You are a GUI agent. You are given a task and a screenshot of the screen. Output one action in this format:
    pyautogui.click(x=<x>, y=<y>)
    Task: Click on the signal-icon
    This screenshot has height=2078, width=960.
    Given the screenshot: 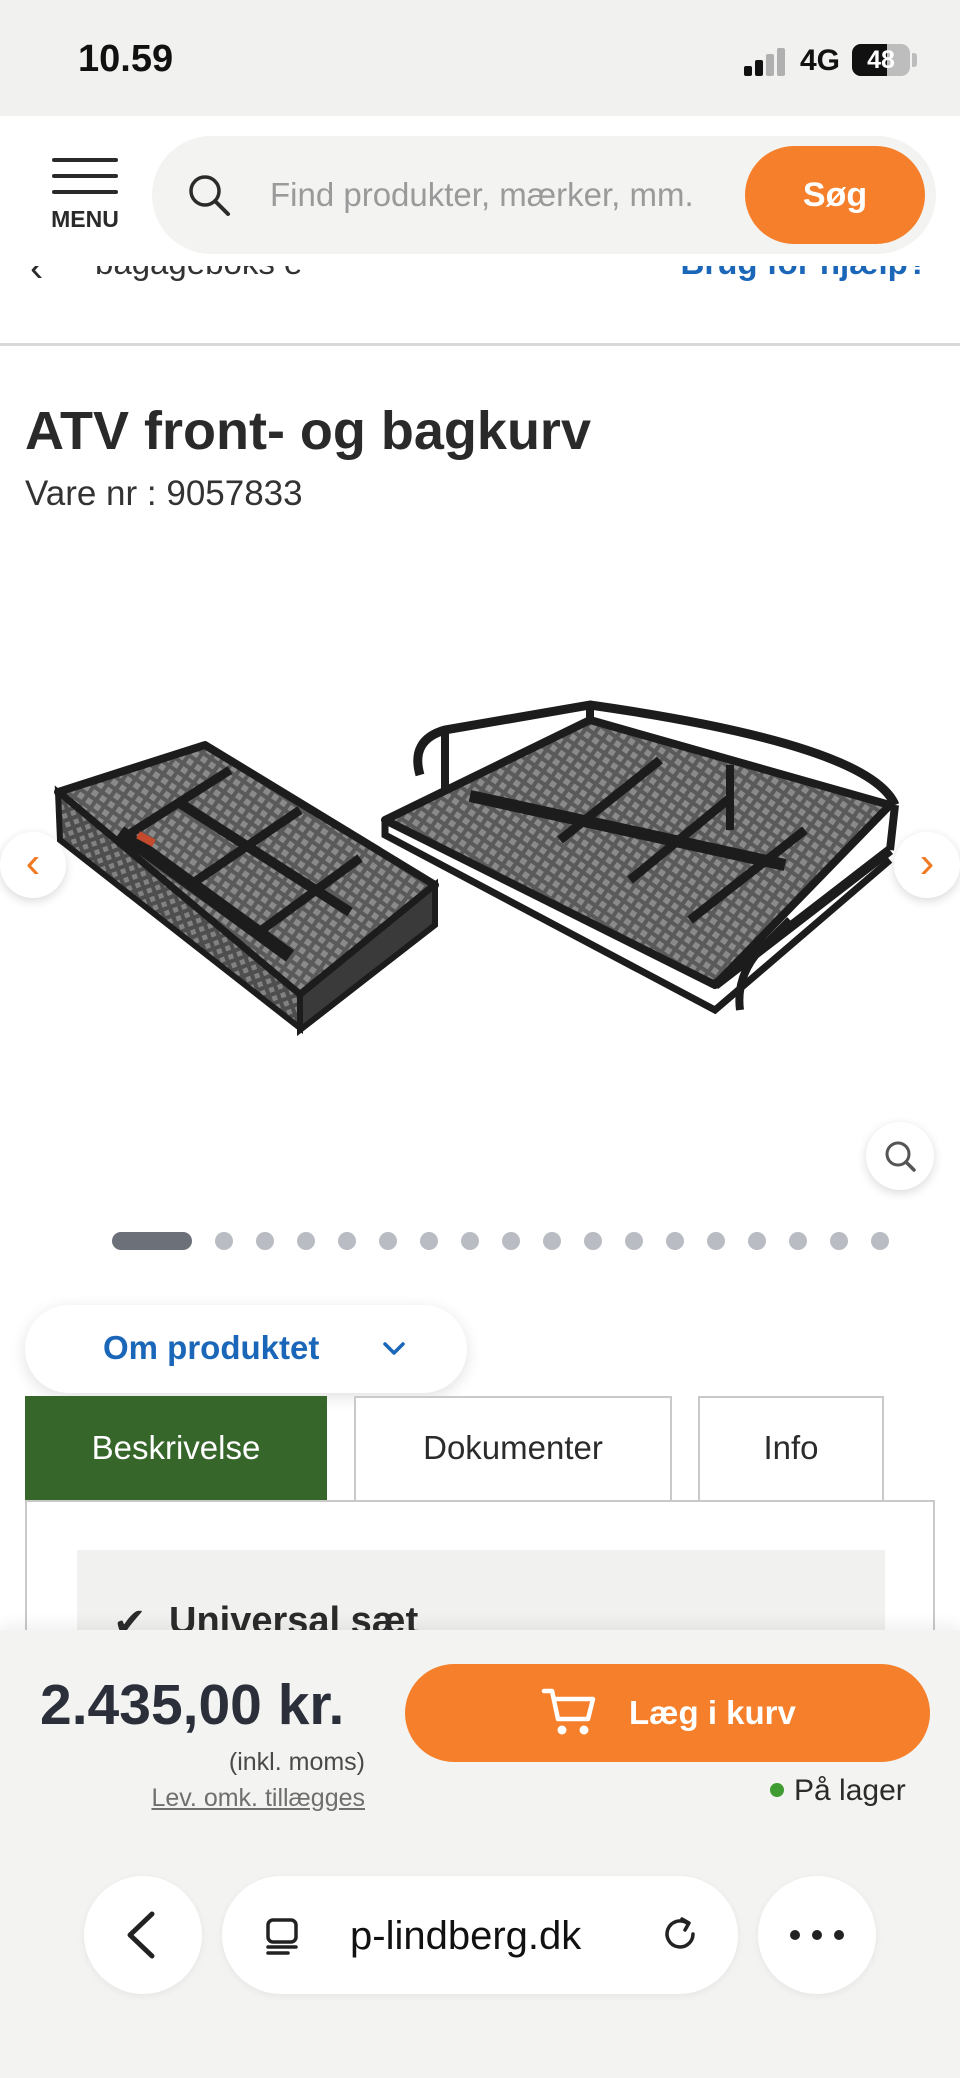 What is the action you would take?
    pyautogui.click(x=766, y=61)
    